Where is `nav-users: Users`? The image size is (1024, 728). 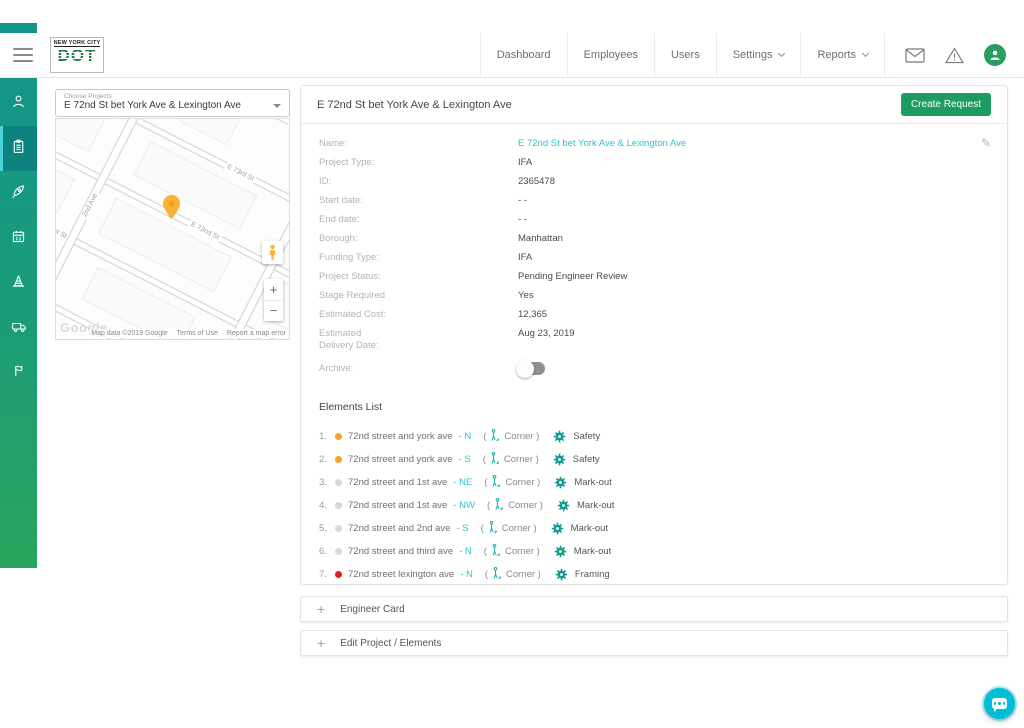 nav-users: Users is located at coordinates (684, 55).